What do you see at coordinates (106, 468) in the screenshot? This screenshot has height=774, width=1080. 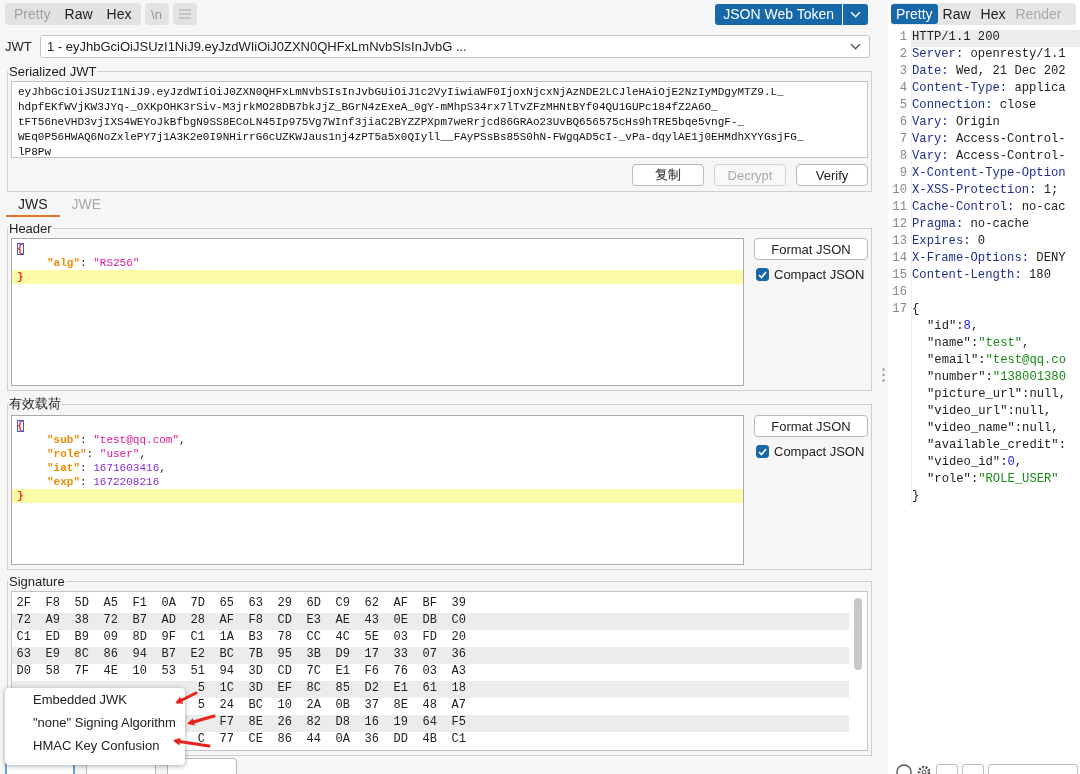 I see `code-line: "iat": 1671603416,` at bounding box center [106, 468].